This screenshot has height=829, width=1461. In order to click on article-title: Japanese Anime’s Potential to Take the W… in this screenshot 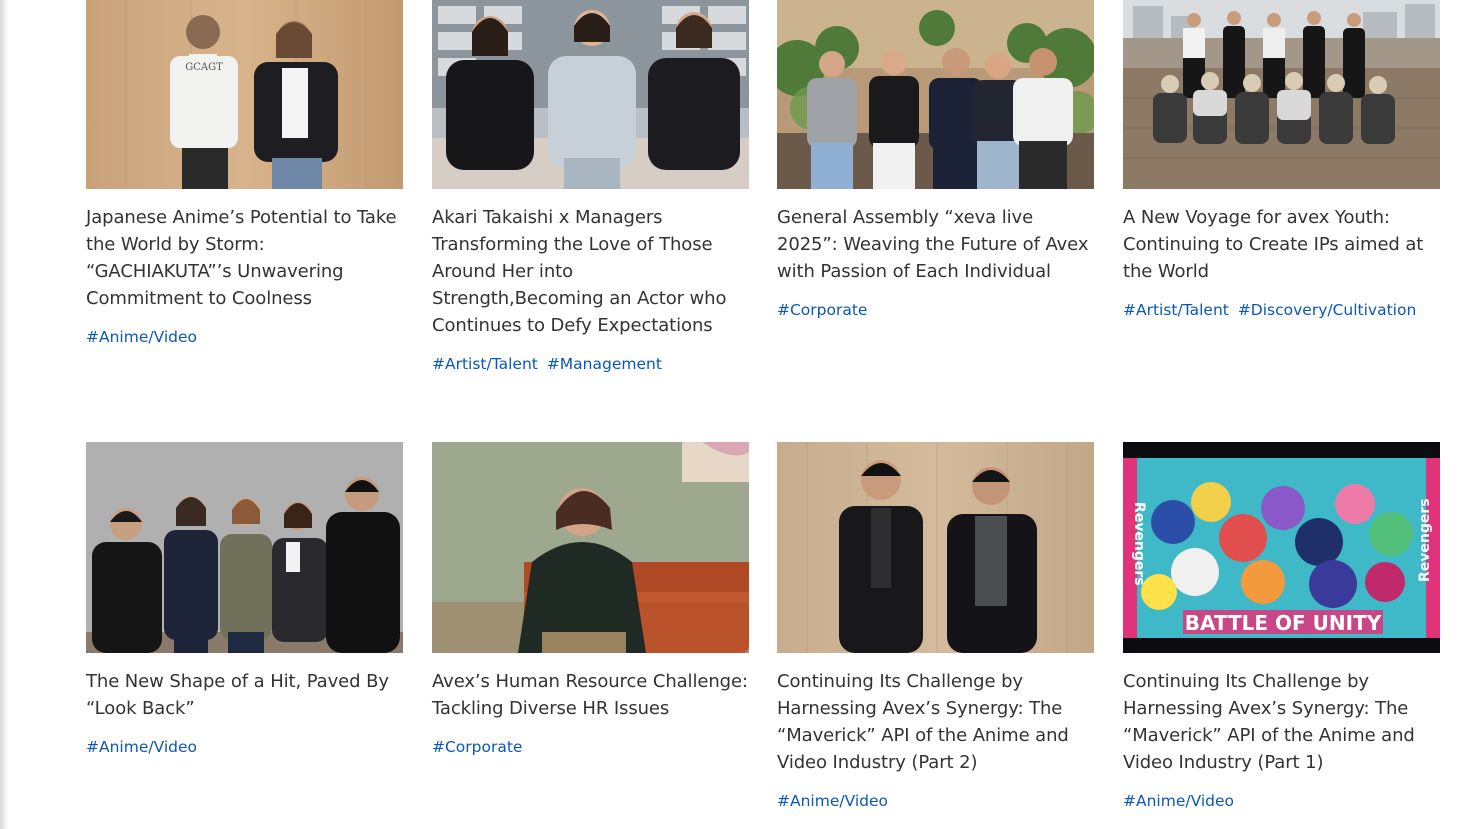, I will do `click(244, 258)`.